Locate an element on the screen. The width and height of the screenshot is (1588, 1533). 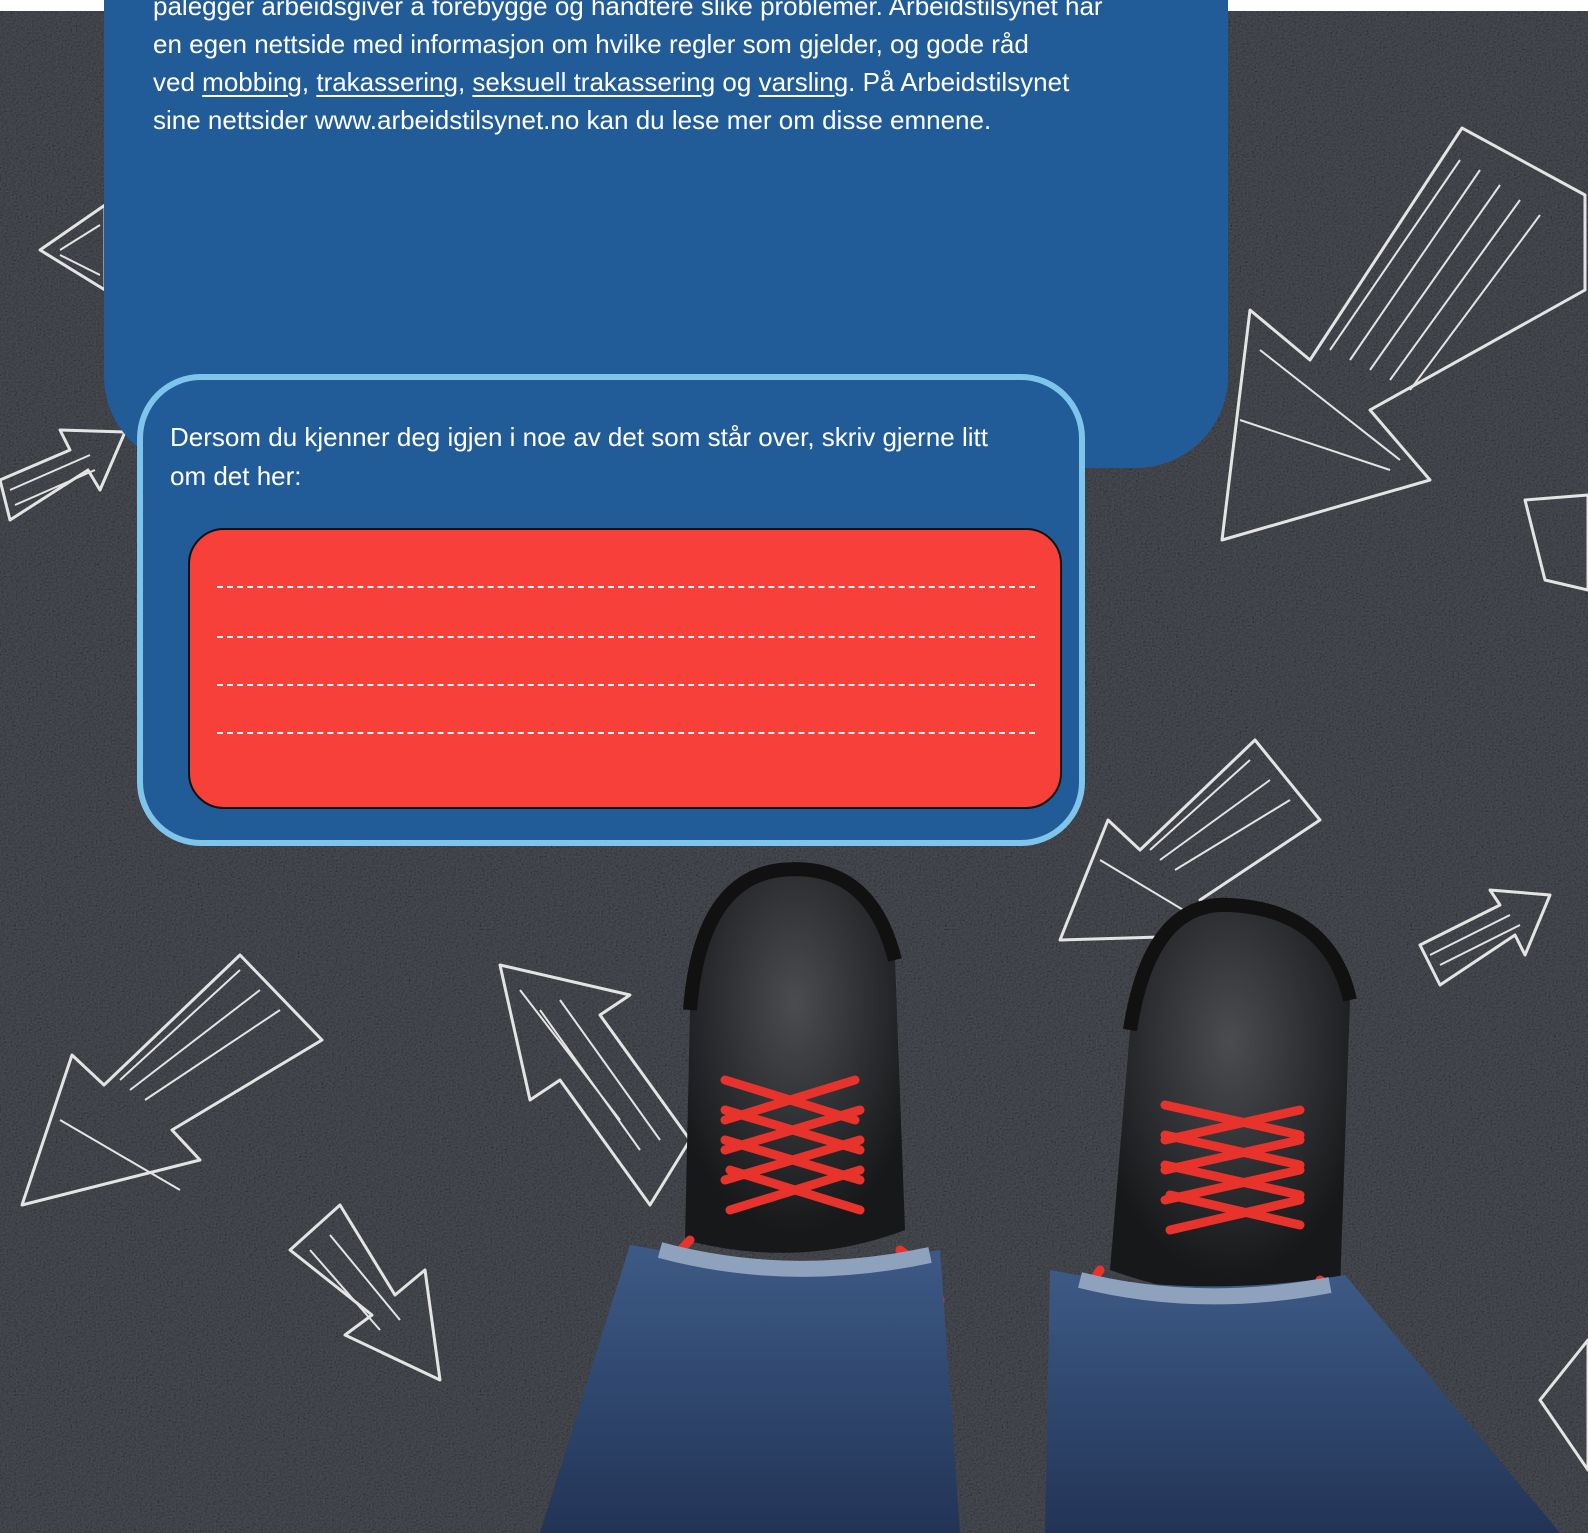
info-line-prefix: ved is located at coordinates (178, 82).